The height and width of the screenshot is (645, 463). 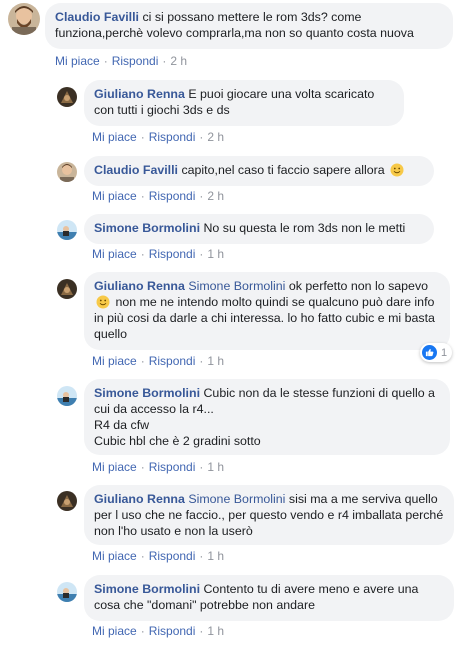 I want to click on comment-text: ok perfetto non lo sapevo, so click(x=358, y=286).